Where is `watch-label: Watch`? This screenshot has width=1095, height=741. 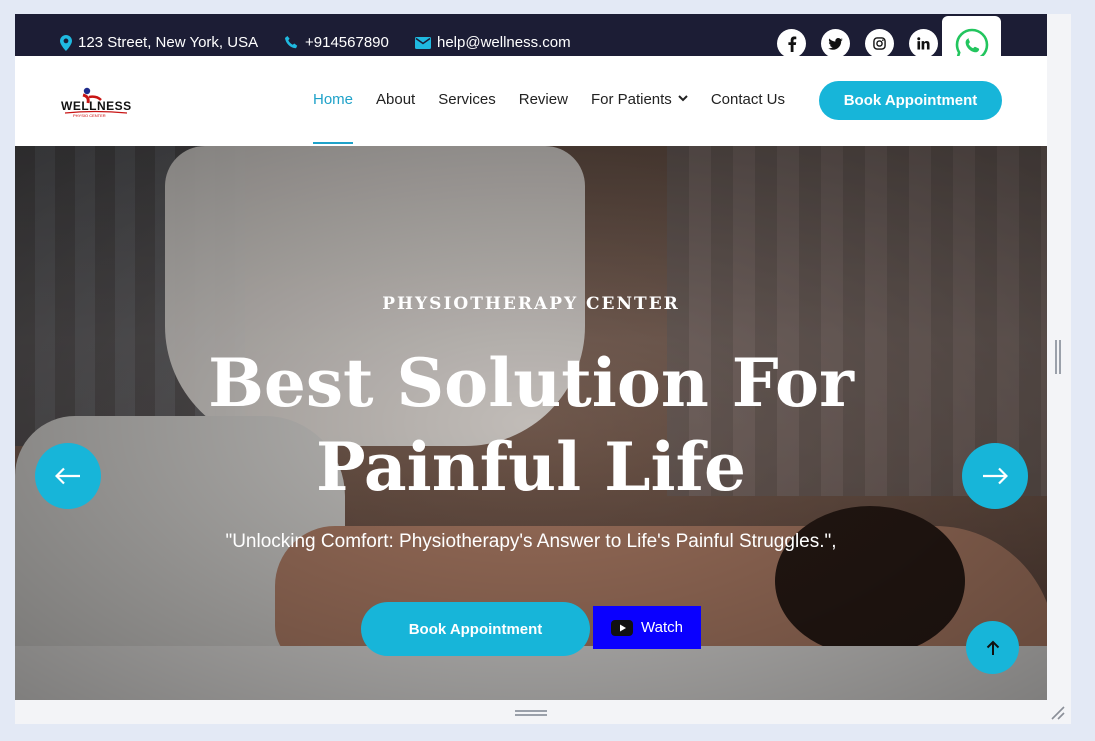 watch-label: Watch is located at coordinates (662, 627).